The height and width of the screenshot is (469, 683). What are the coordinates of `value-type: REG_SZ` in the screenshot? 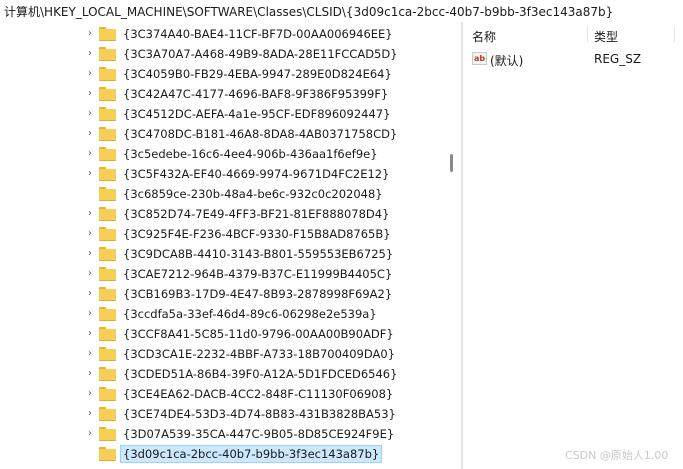 It's located at (618, 59).